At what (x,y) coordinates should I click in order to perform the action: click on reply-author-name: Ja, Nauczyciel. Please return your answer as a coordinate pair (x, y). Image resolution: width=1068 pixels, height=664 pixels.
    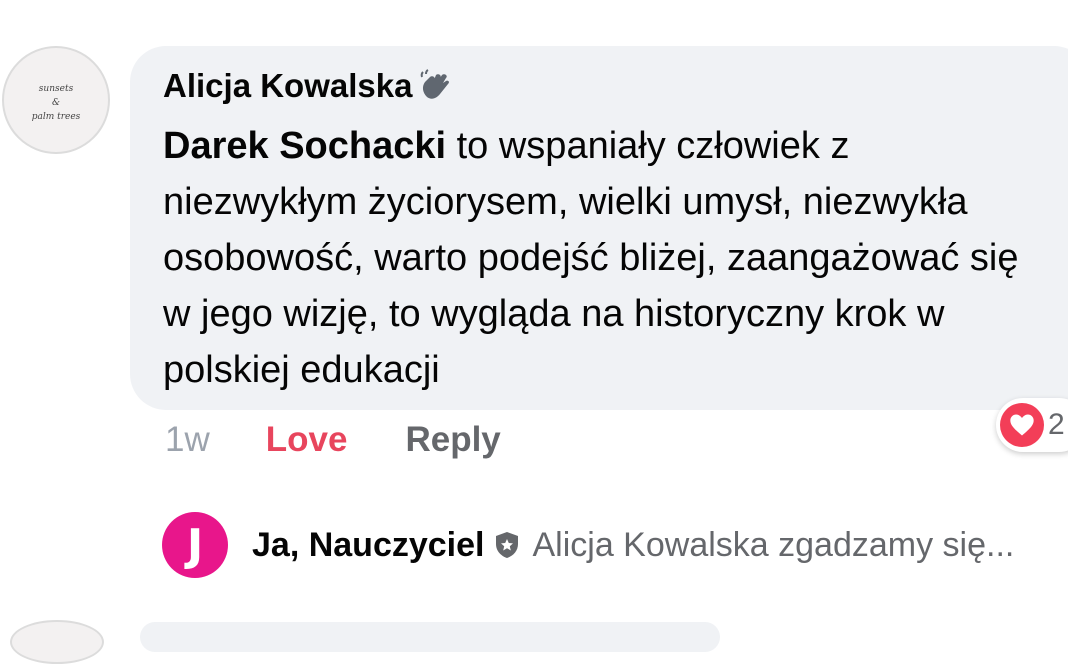
    Looking at the image, I should click on (368, 545).